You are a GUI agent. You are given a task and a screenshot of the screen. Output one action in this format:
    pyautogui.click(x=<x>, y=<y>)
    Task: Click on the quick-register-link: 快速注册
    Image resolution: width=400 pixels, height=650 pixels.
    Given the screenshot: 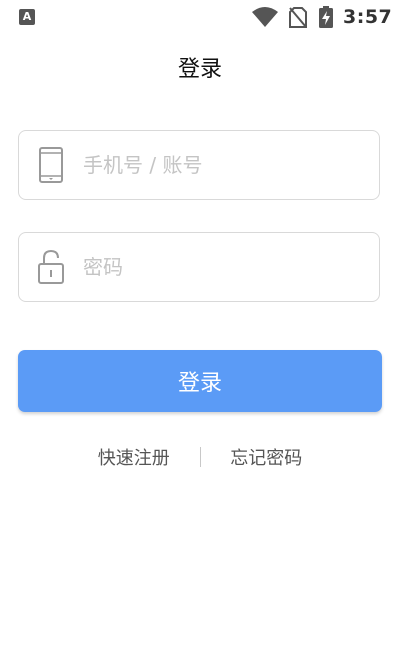 What is the action you would take?
    pyautogui.click(x=134, y=457)
    